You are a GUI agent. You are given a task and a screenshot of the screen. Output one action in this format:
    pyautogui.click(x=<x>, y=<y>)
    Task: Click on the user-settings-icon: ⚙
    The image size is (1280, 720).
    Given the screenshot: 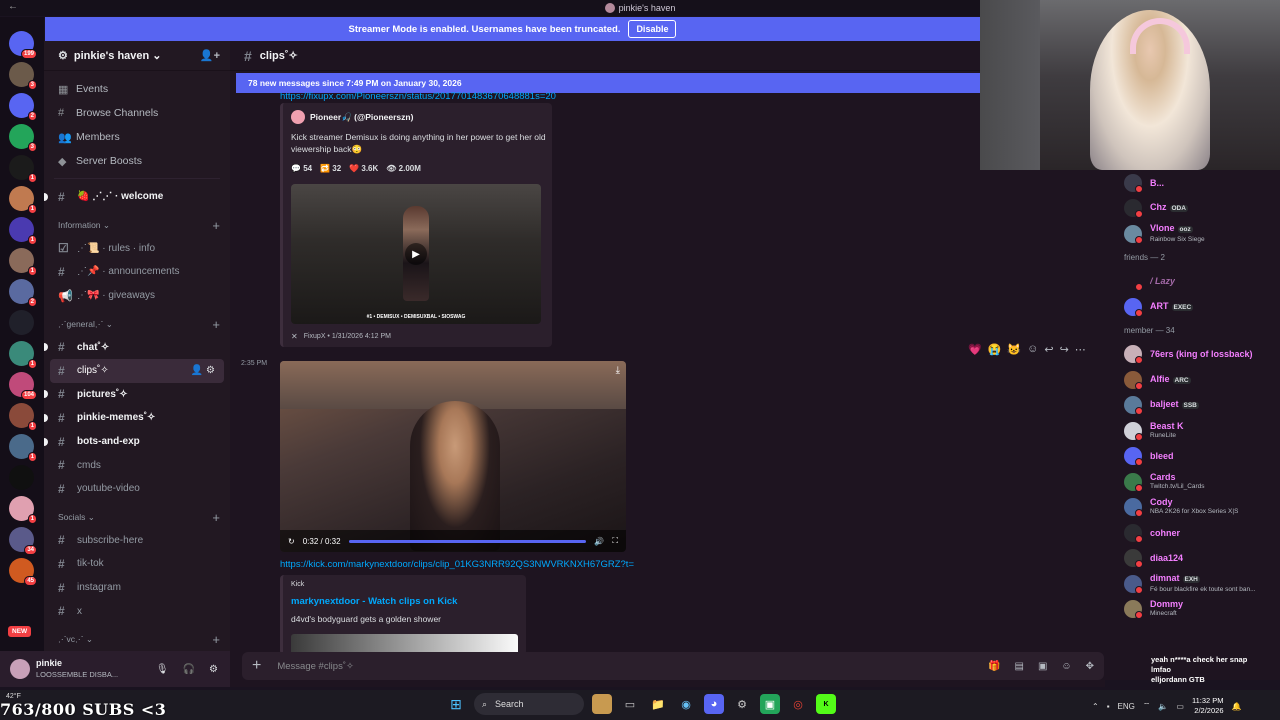 What is the action you would take?
    pyautogui.click(x=213, y=669)
    